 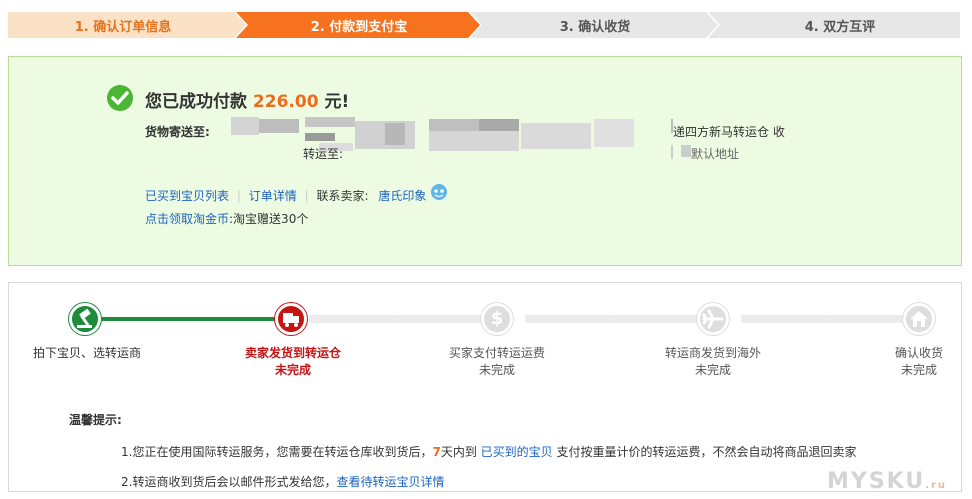 What do you see at coordinates (273, 196) in the screenshot?
I see `order-detail-link: 订单详情` at bounding box center [273, 196].